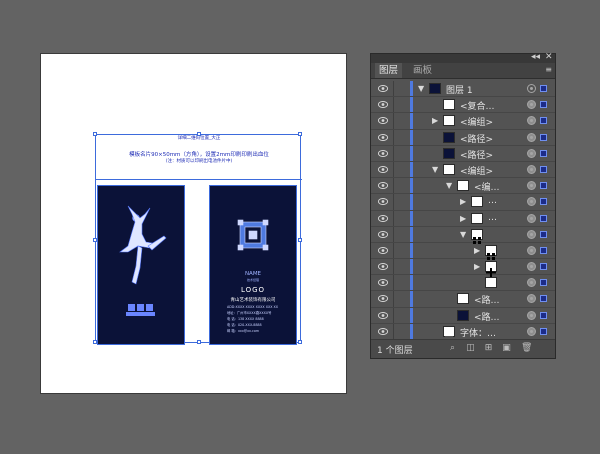  Describe the element at coordinates (199, 134) in the screenshot. I see `handle-top` at that location.